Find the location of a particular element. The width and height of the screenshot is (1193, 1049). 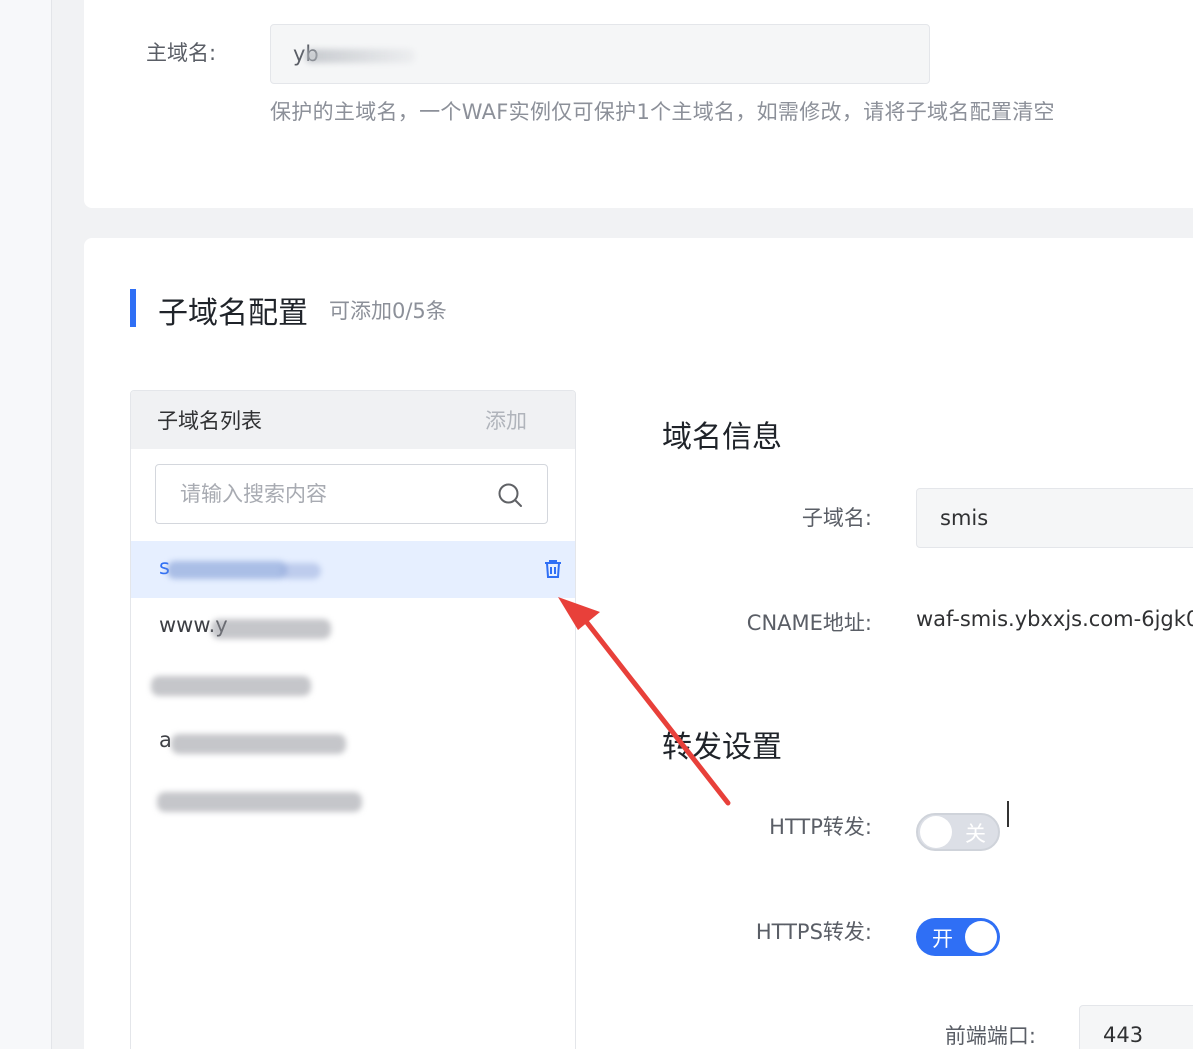

forward-settings-title: 转发设置 is located at coordinates (722, 747).